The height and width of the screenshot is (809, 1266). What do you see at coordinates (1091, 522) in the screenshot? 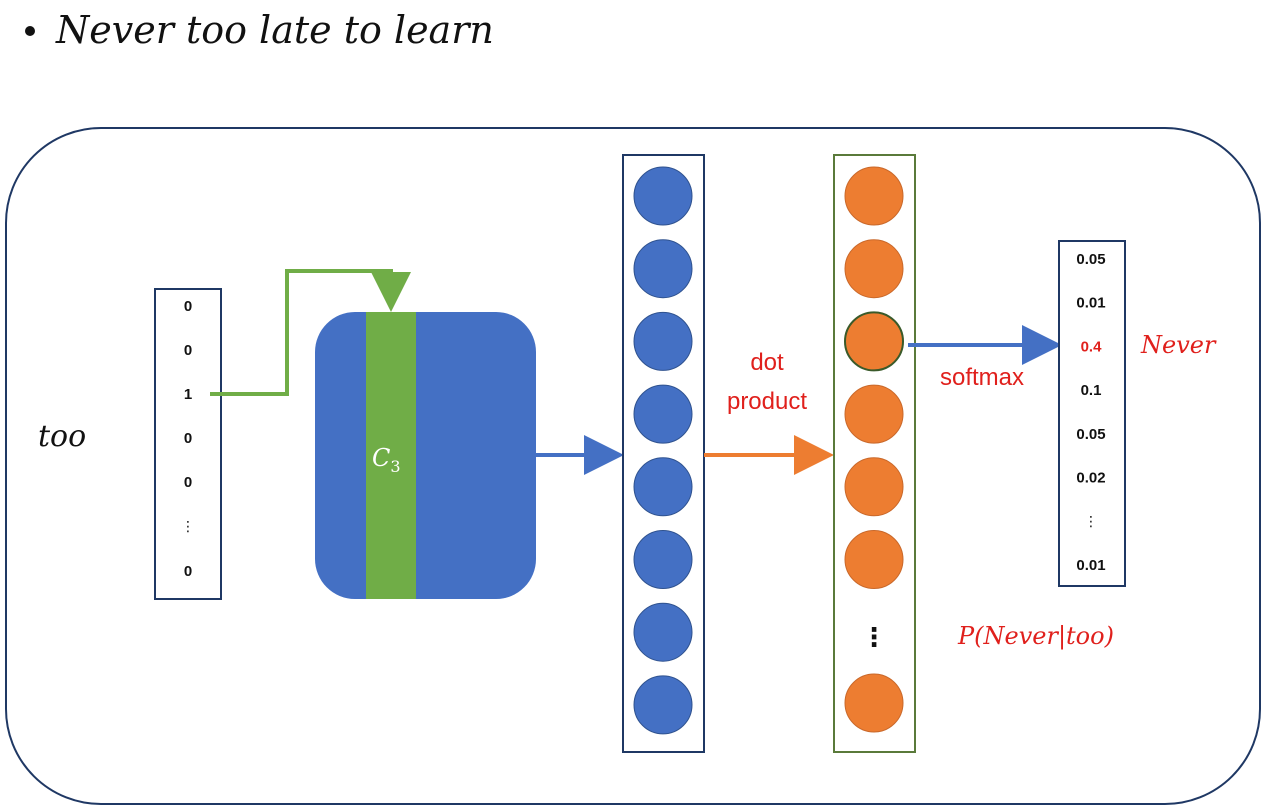
I see `probability-ellipsis: ⋮` at bounding box center [1091, 522].